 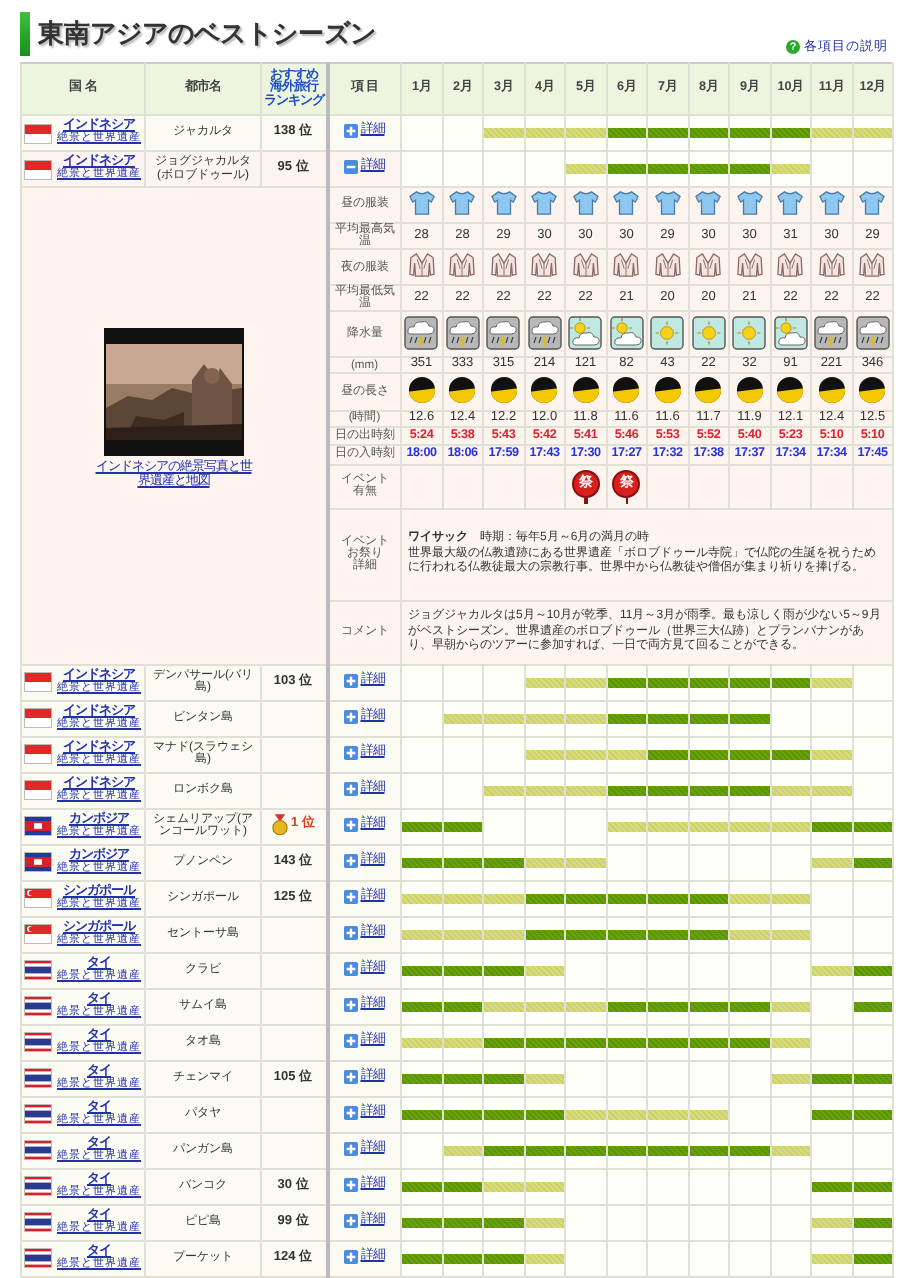 What do you see at coordinates (207, 34) in the screenshot?
I see `page-title: 東南アジアのベストシーズン` at bounding box center [207, 34].